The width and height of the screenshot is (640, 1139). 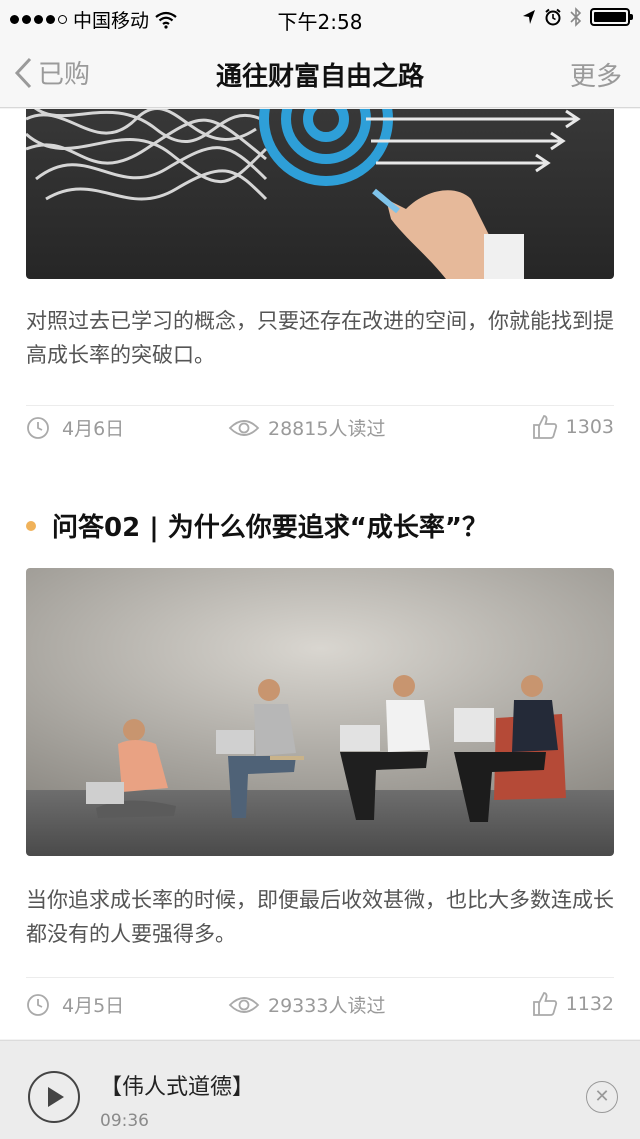 I want to click on article-date: 4月6日, so click(x=75, y=427).